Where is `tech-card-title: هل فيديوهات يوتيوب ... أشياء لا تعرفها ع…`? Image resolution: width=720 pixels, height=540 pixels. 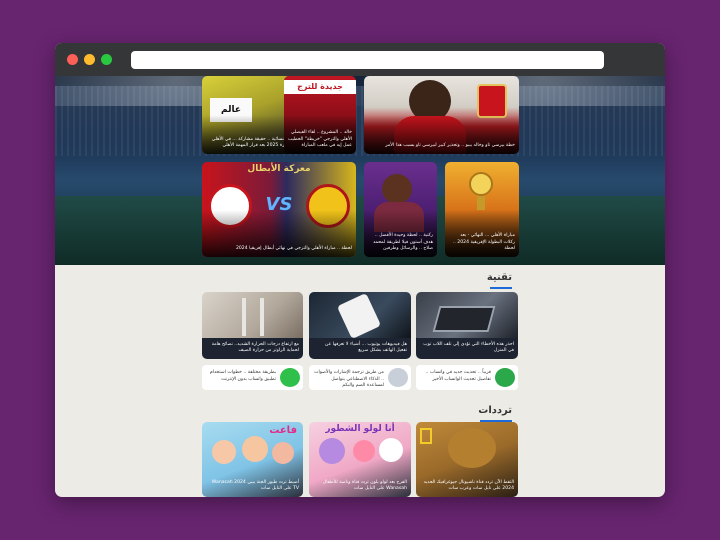
tech-card-title: هل فيديوهات يوتيوب ... أشياء لا تعرفها ع… is located at coordinates (366, 347).